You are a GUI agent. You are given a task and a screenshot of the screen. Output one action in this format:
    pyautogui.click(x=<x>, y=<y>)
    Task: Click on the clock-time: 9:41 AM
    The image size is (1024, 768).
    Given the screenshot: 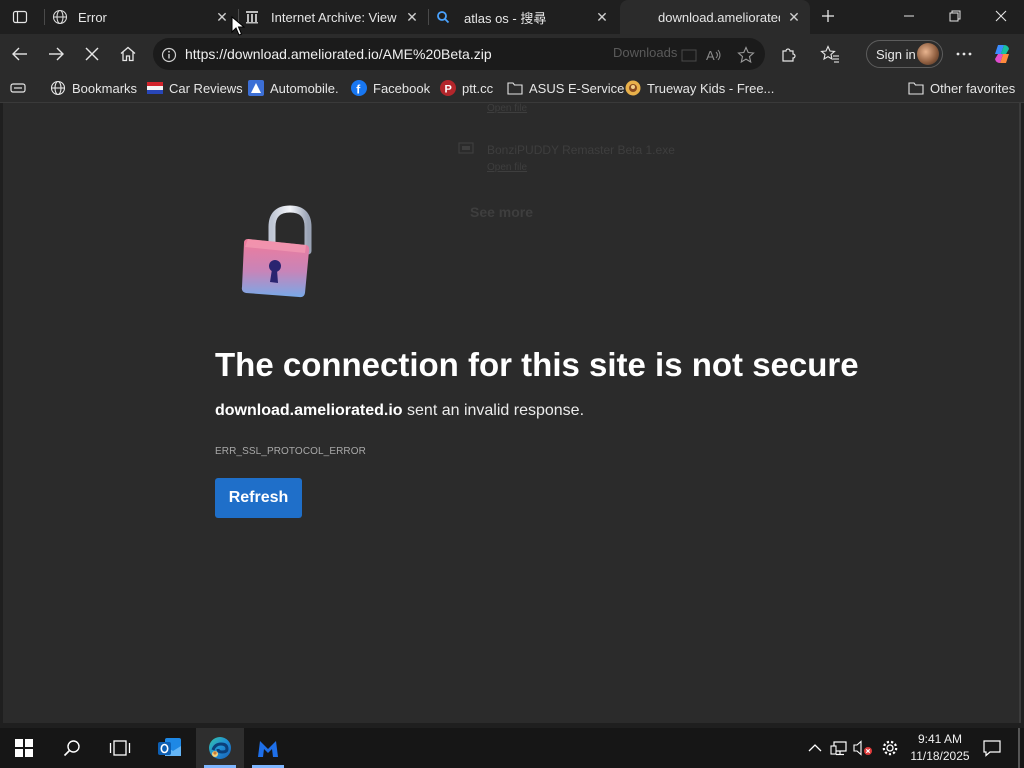 What is the action you would take?
    pyautogui.click(x=940, y=739)
    